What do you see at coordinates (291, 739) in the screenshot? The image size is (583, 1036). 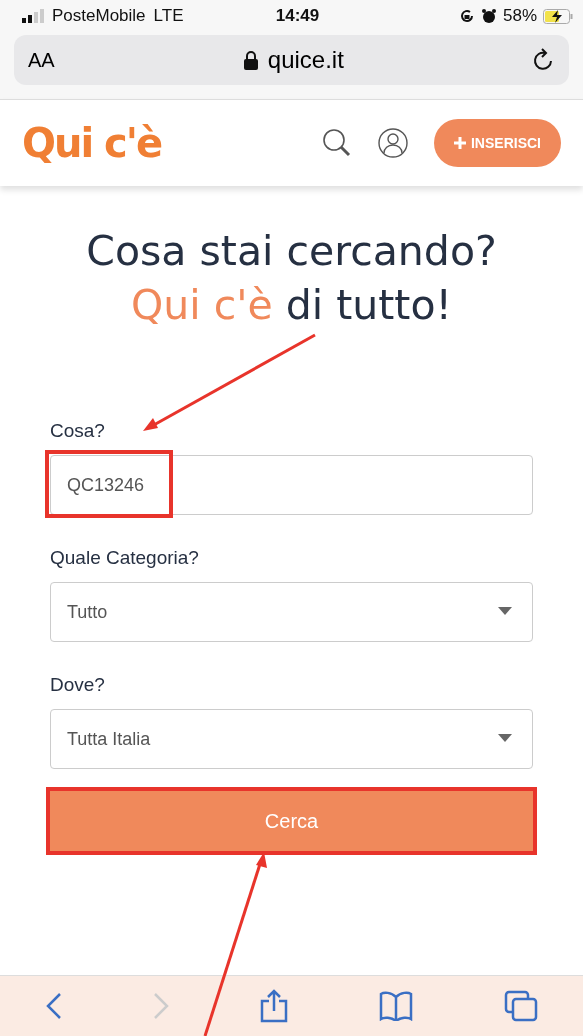 I see `select-field: Tutta Italia` at bounding box center [291, 739].